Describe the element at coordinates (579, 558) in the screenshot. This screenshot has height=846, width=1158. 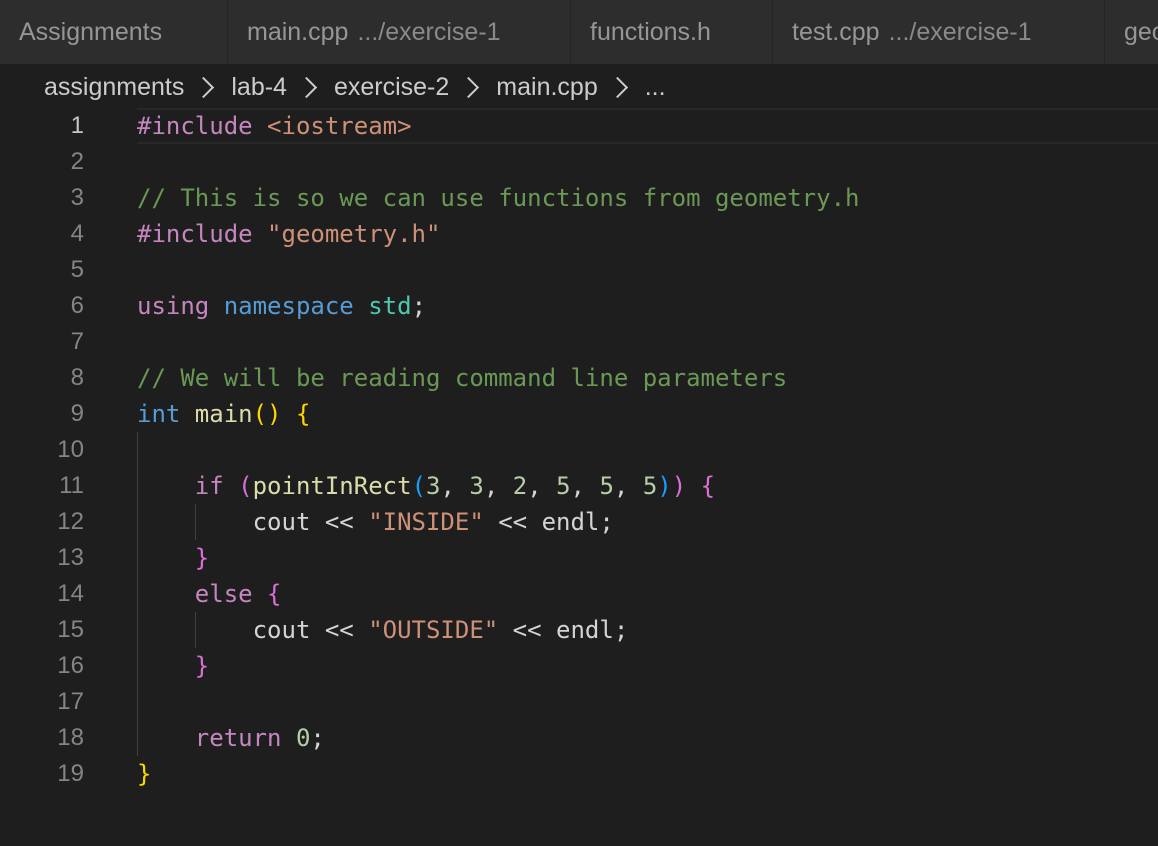
I see `code-line: 13 }` at that location.